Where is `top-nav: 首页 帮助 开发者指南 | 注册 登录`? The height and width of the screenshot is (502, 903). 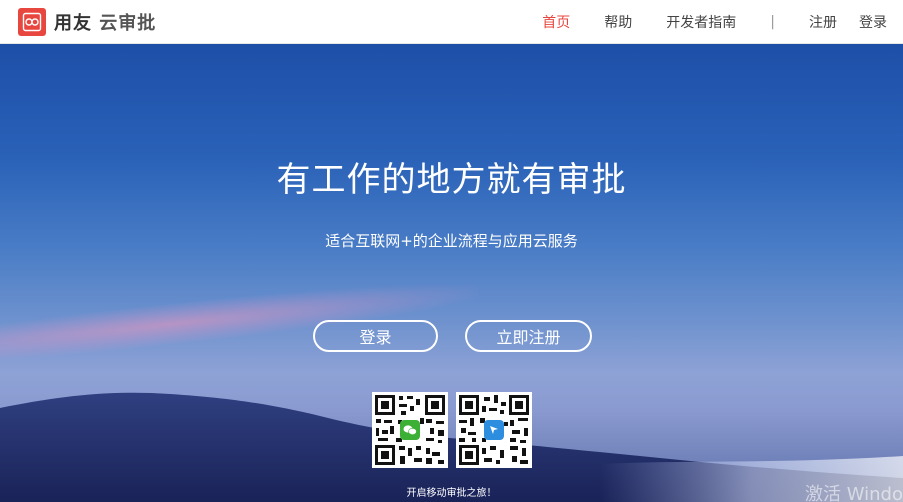 top-nav: 首页 帮助 开发者指南 | 注册 登录 is located at coordinates (697, 22).